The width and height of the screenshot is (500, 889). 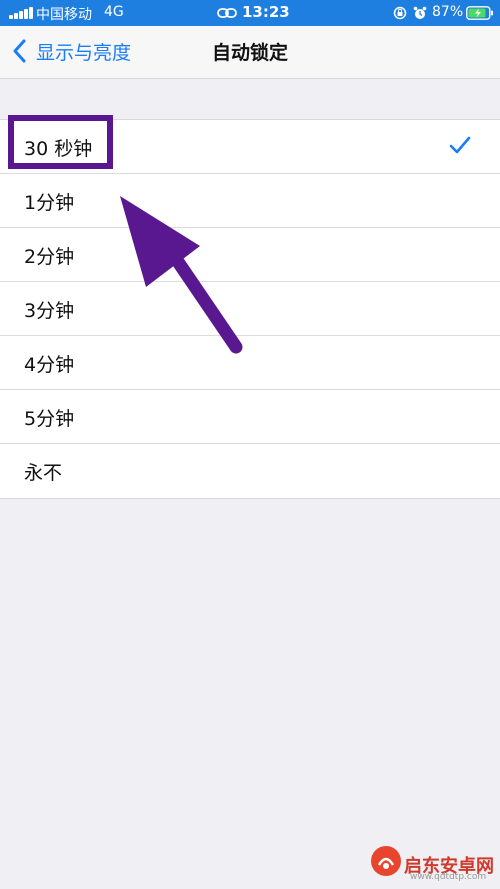 What do you see at coordinates (181, 275) in the screenshot?
I see `annotation-arrow` at bounding box center [181, 275].